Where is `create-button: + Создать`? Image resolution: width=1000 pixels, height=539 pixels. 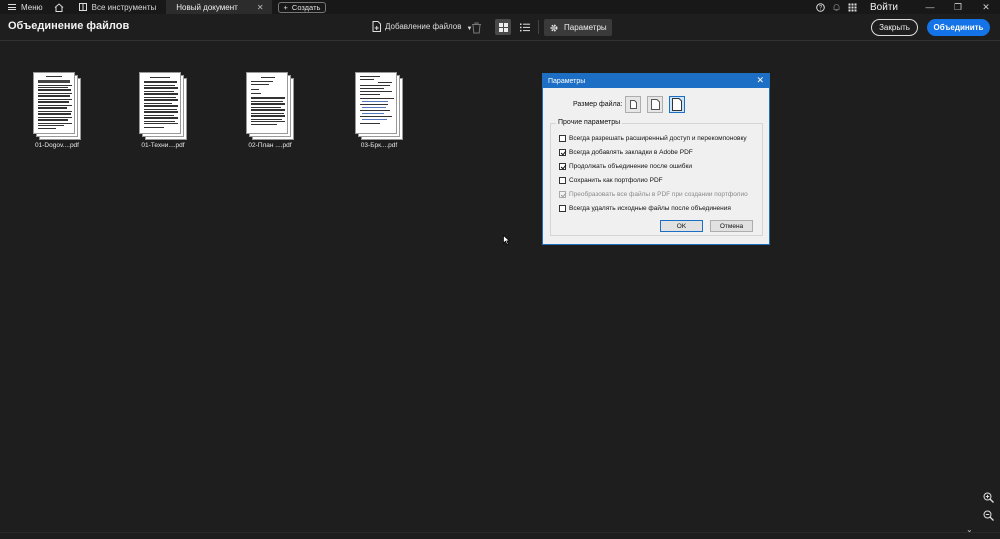 create-button: + Создать is located at coordinates (302, 7).